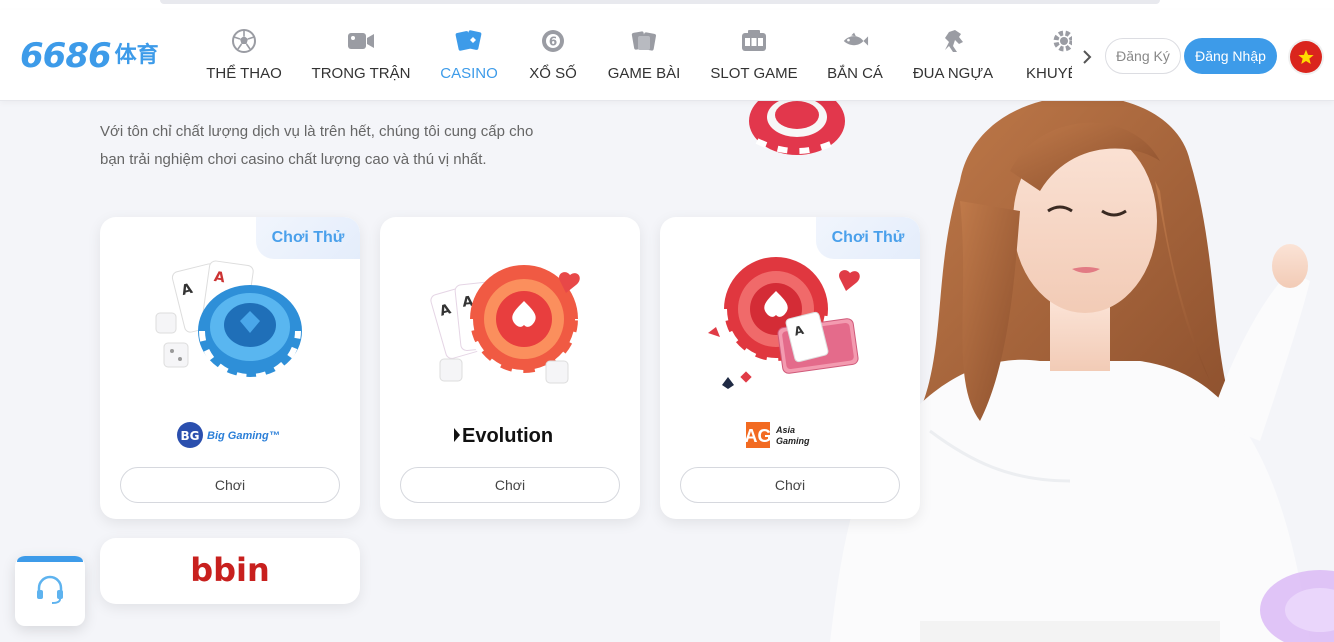 This screenshot has width=1334, height=642. I want to click on nav-label: SLOT GAME, so click(754, 73).